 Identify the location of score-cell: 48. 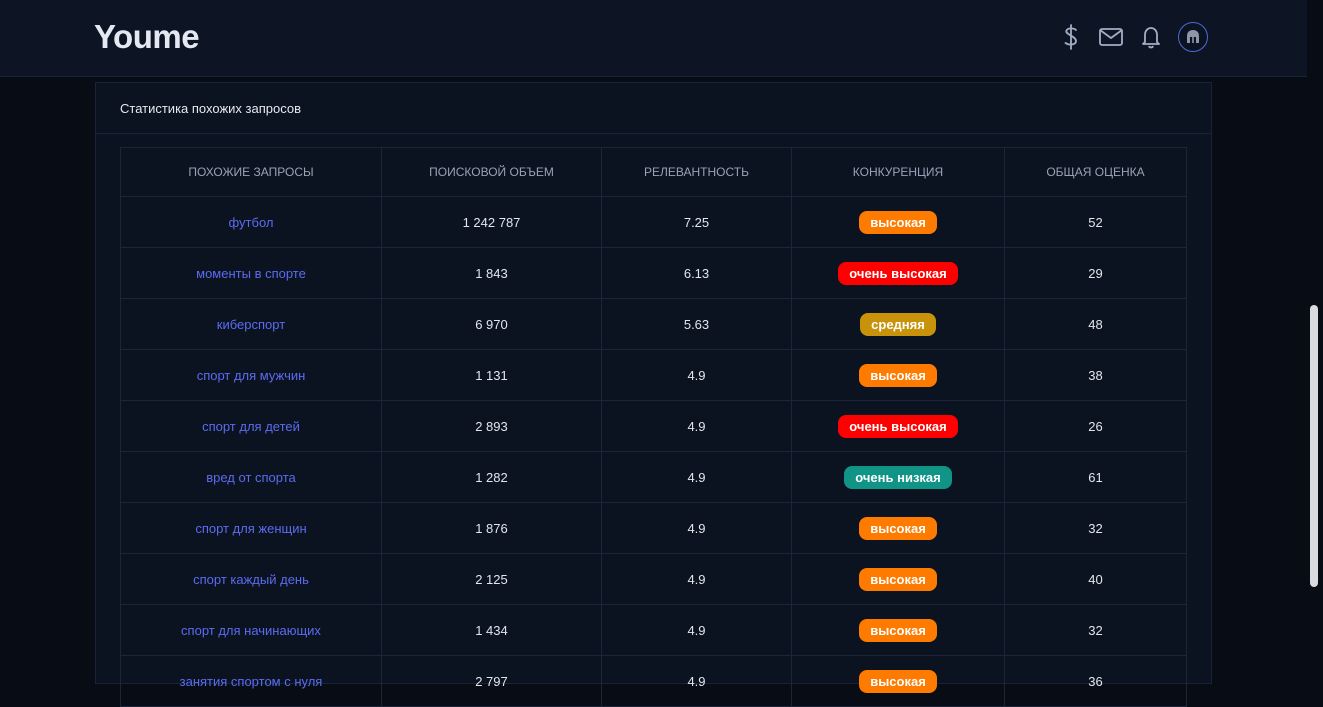
(1095, 324).